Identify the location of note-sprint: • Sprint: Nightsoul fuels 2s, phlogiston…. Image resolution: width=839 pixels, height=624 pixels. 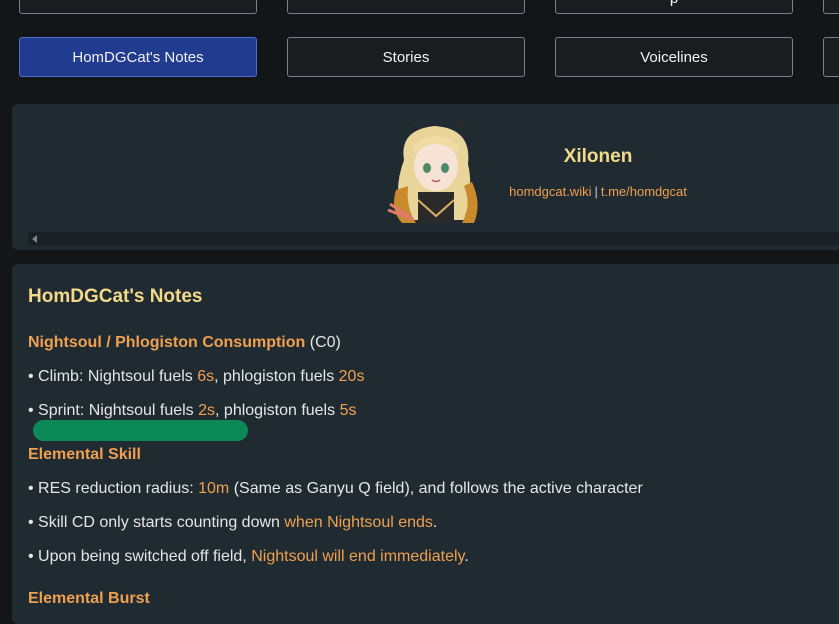
(192, 411).